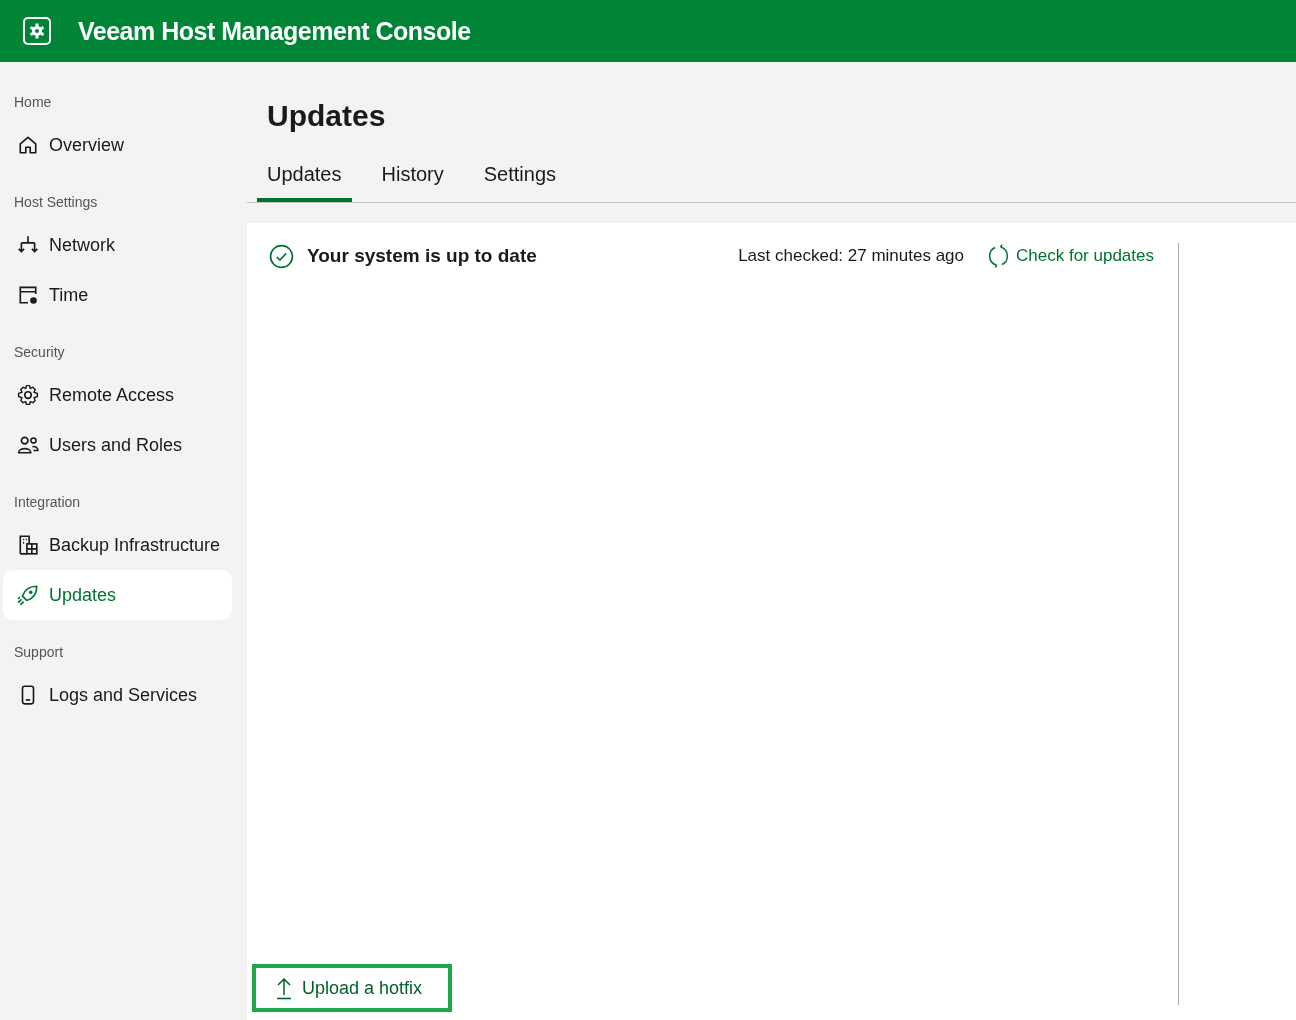  What do you see at coordinates (28, 595) in the screenshot?
I see `rocket-icon` at bounding box center [28, 595].